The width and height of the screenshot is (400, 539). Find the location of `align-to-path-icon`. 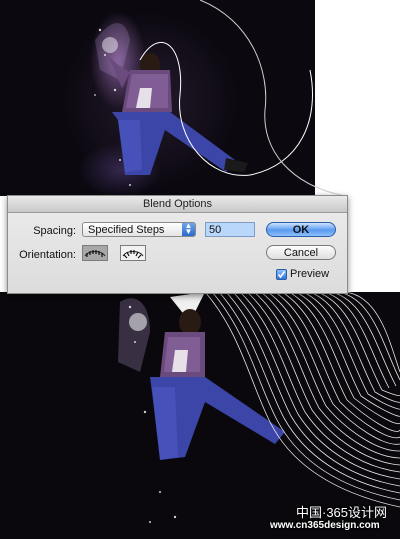

align-to-path-icon is located at coordinates (133, 254).